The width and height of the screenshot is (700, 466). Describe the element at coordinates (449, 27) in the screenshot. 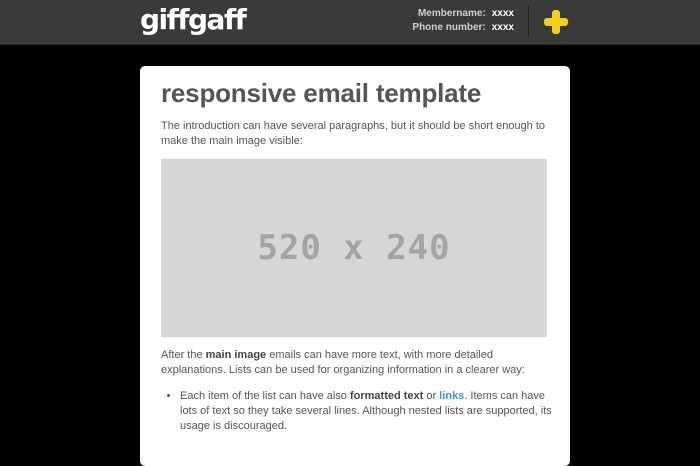

I see `phone-label: Phone number:` at that location.